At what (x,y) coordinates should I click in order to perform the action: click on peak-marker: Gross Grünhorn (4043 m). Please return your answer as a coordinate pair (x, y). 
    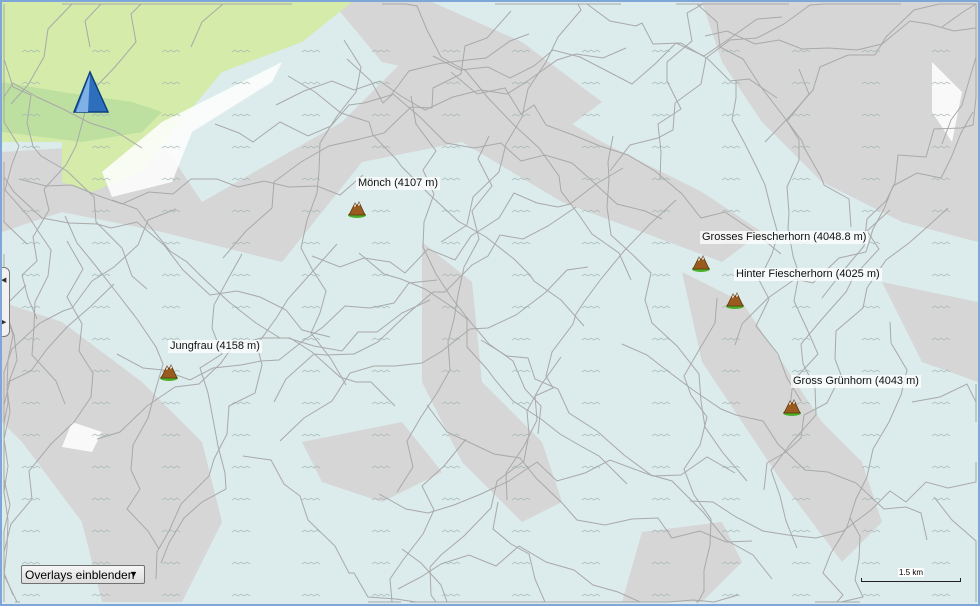
    Looking at the image, I should click on (851, 396).